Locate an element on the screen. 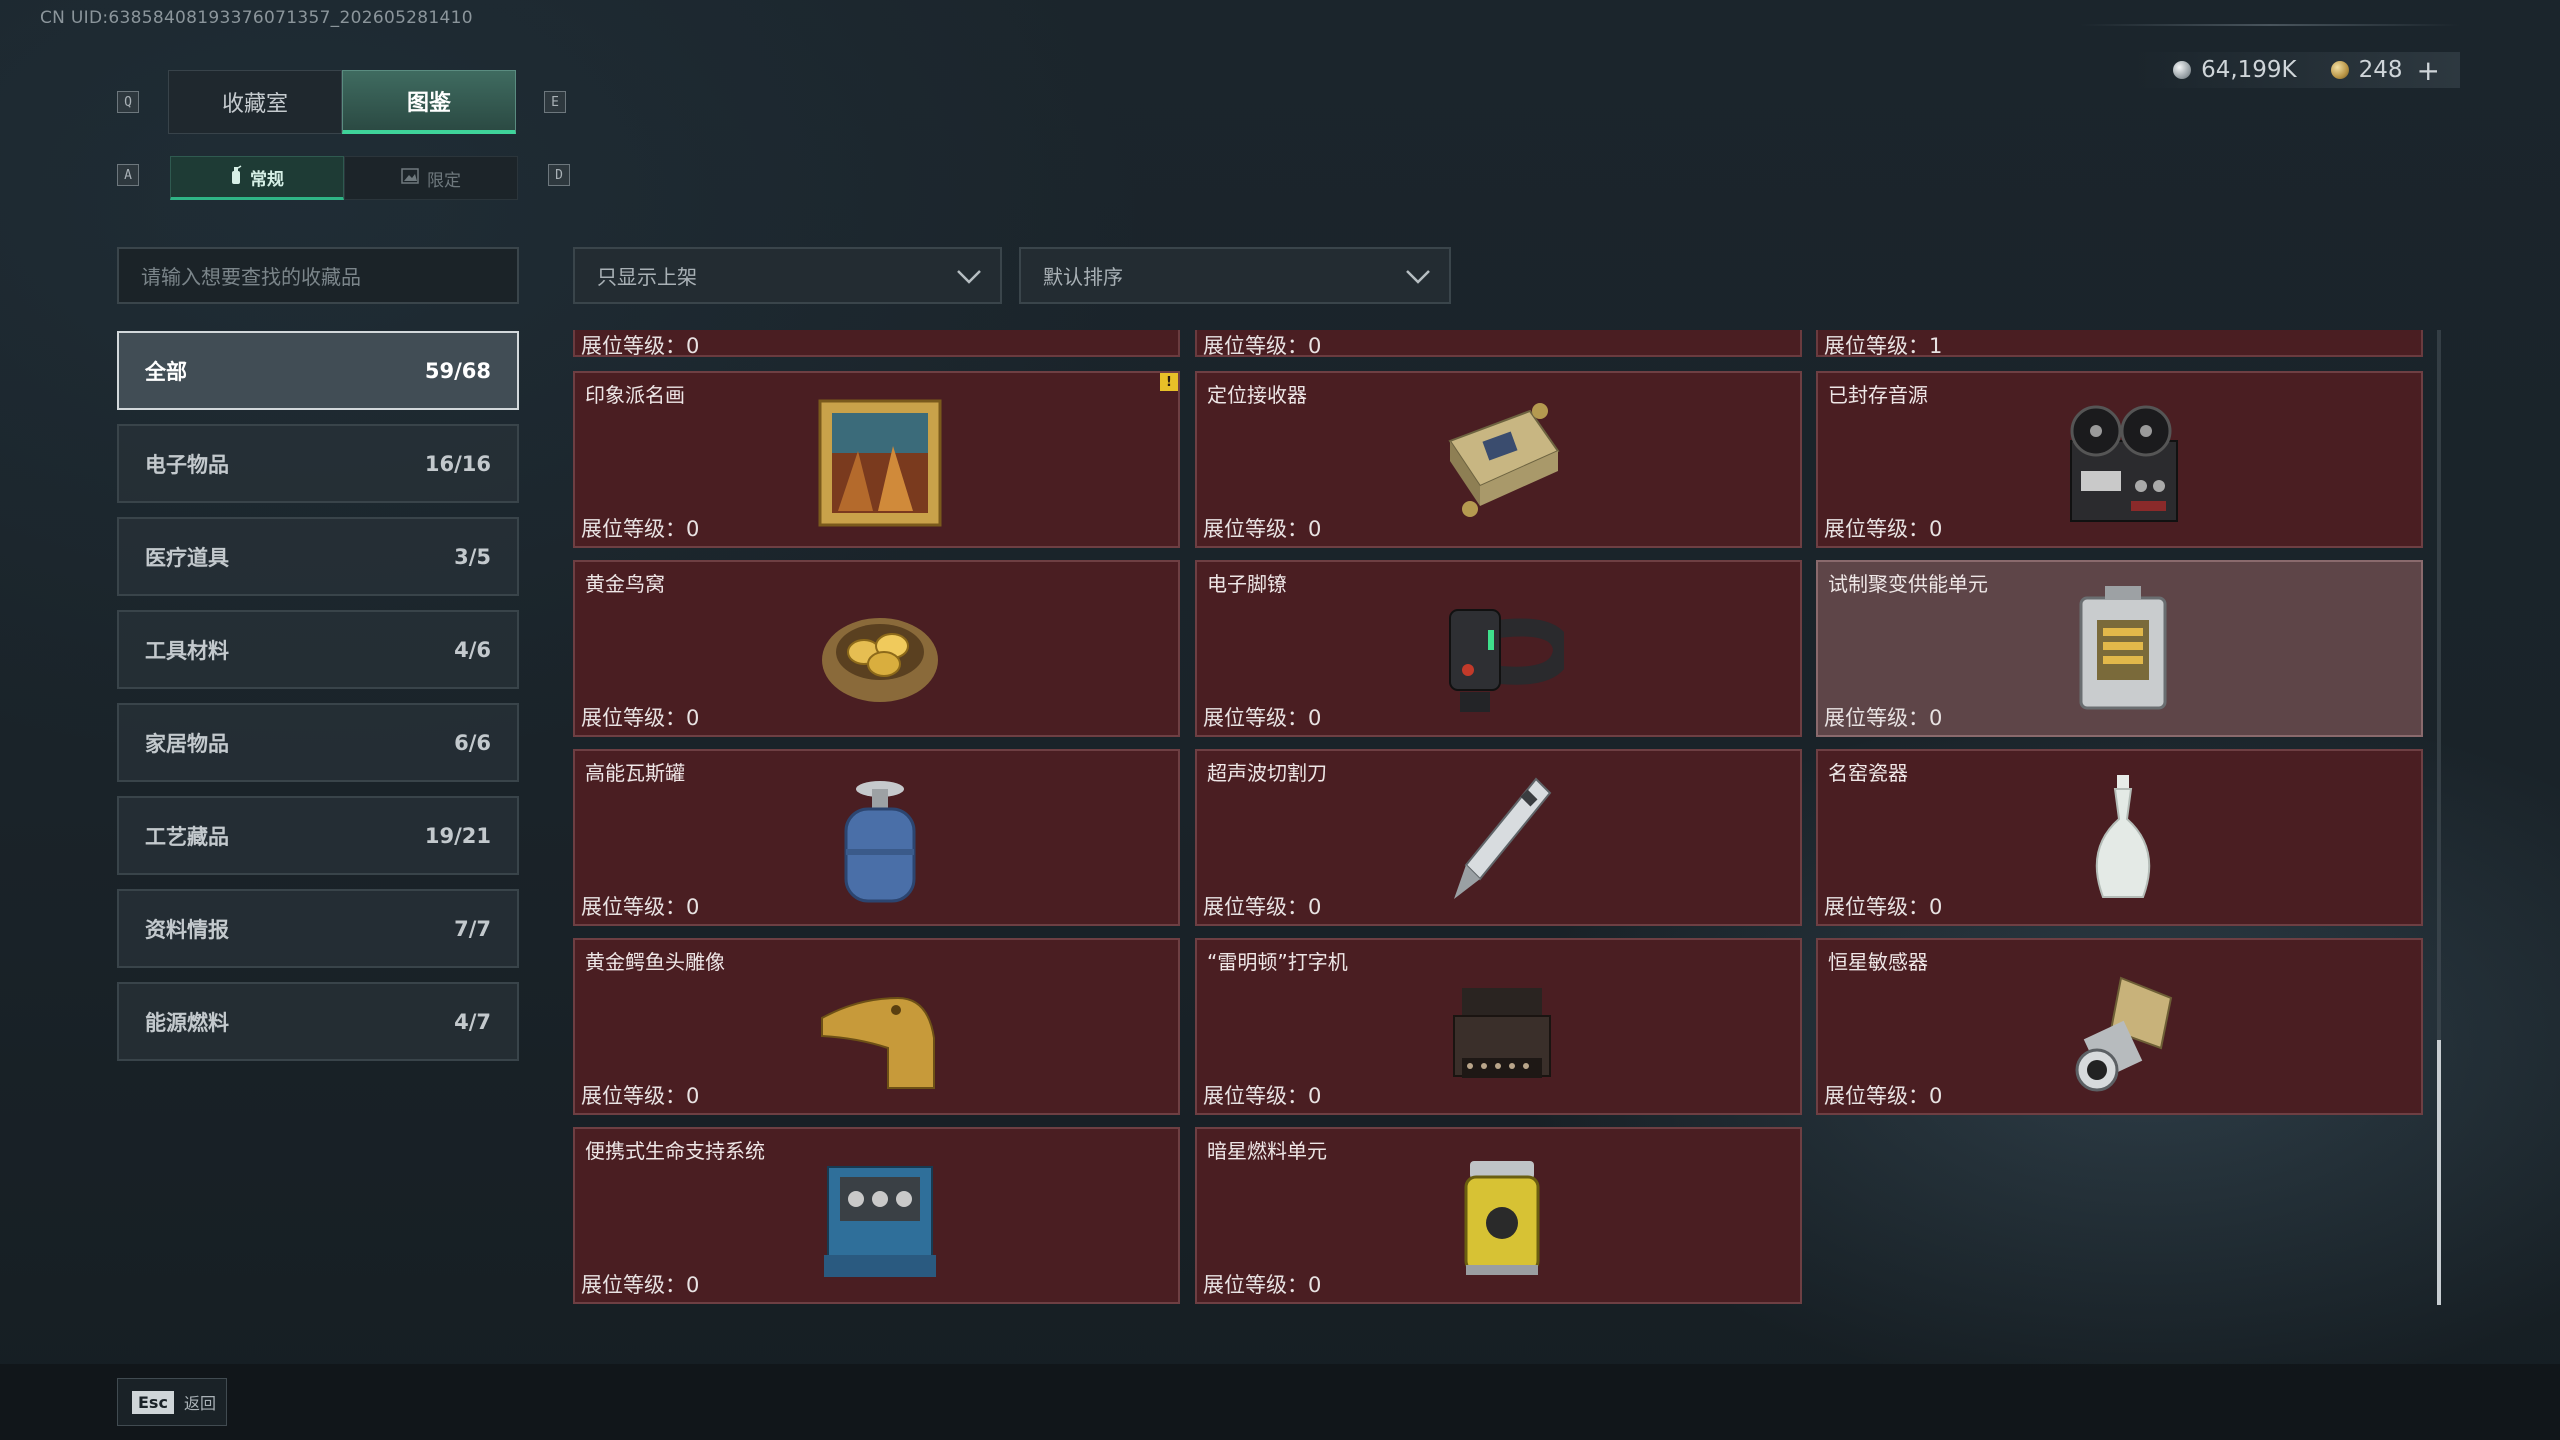  collection-card: 定位接收器 展位等级：0 is located at coordinates (1498, 459).